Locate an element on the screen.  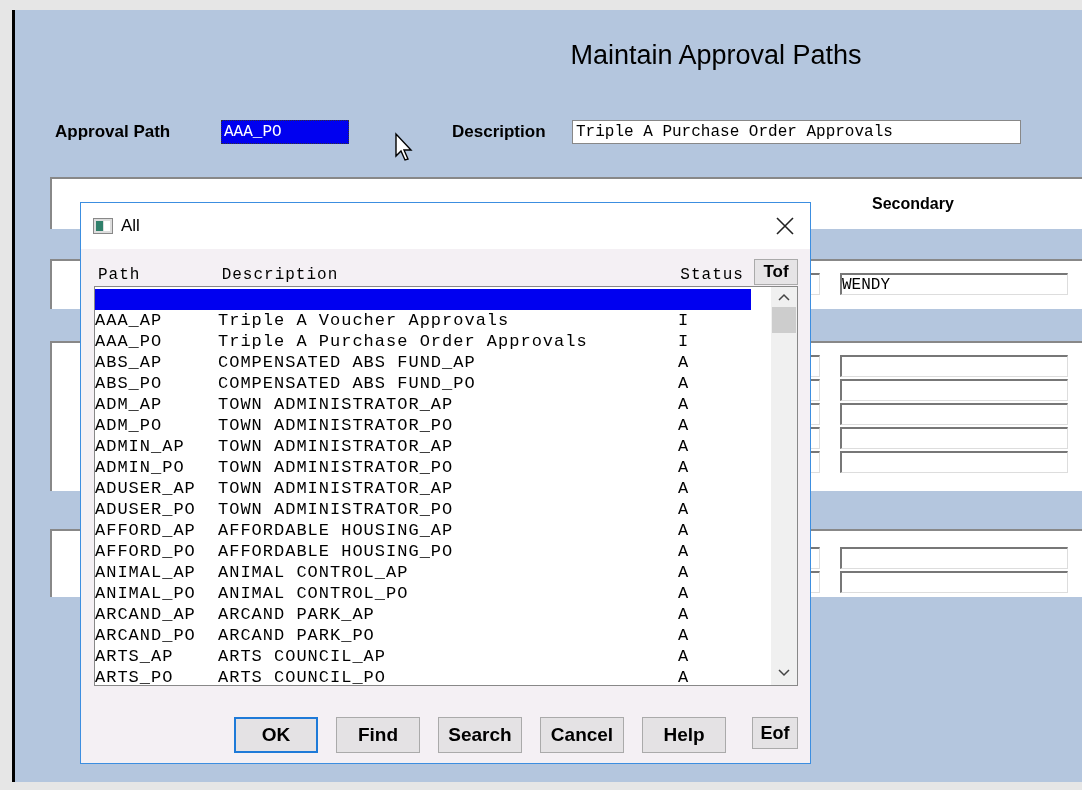
description-cell-text: AFFORDABLE HOUSING_AP is located at coordinates (336, 530).